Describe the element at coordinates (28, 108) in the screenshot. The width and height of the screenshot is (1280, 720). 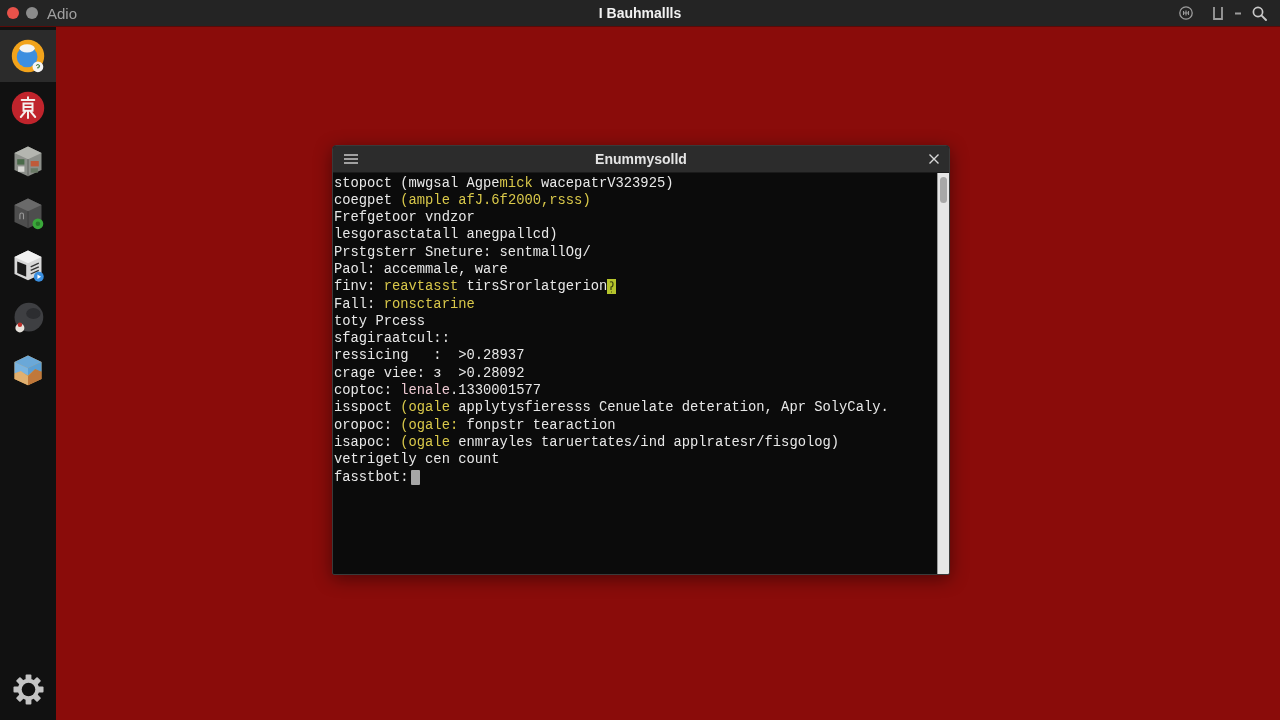
I see `glyph-app-icon` at that location.